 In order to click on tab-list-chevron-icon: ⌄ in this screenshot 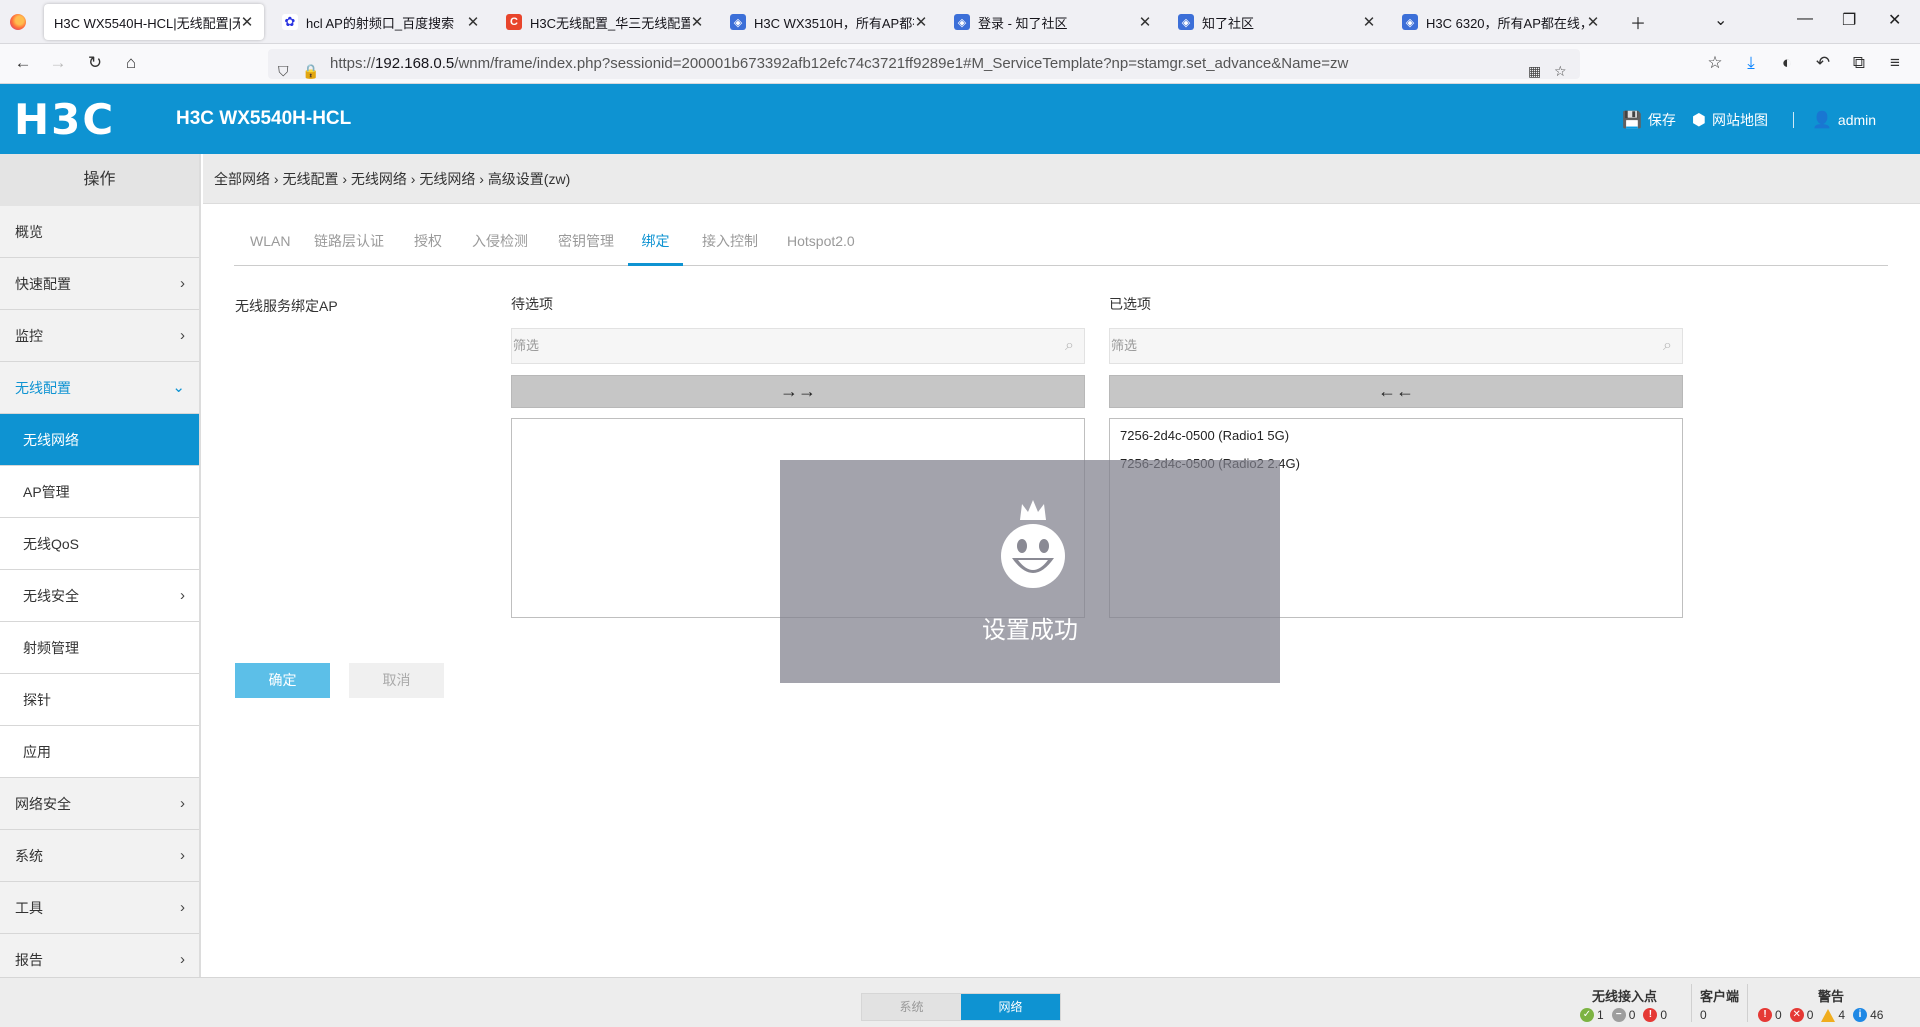, I will do `click(1720, 20)`.